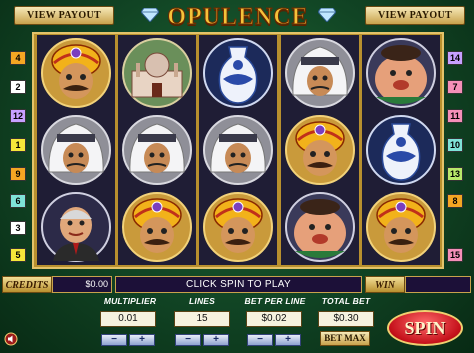  I want to click on lines-value: 15, so click(202, 319).